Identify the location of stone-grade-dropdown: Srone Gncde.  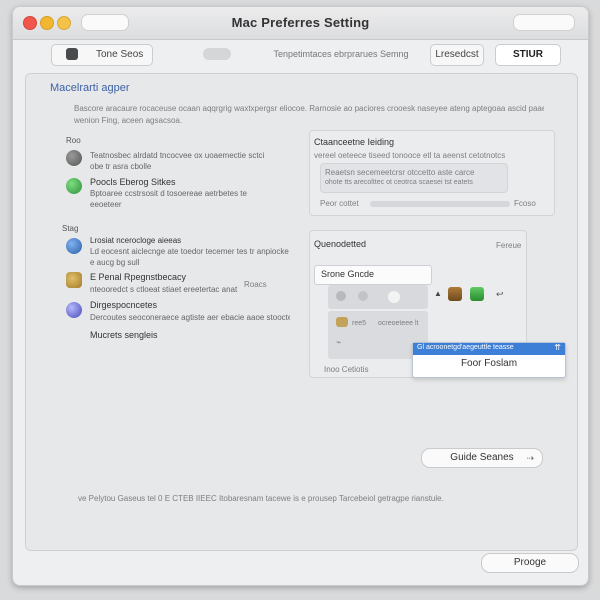
(373, 275).